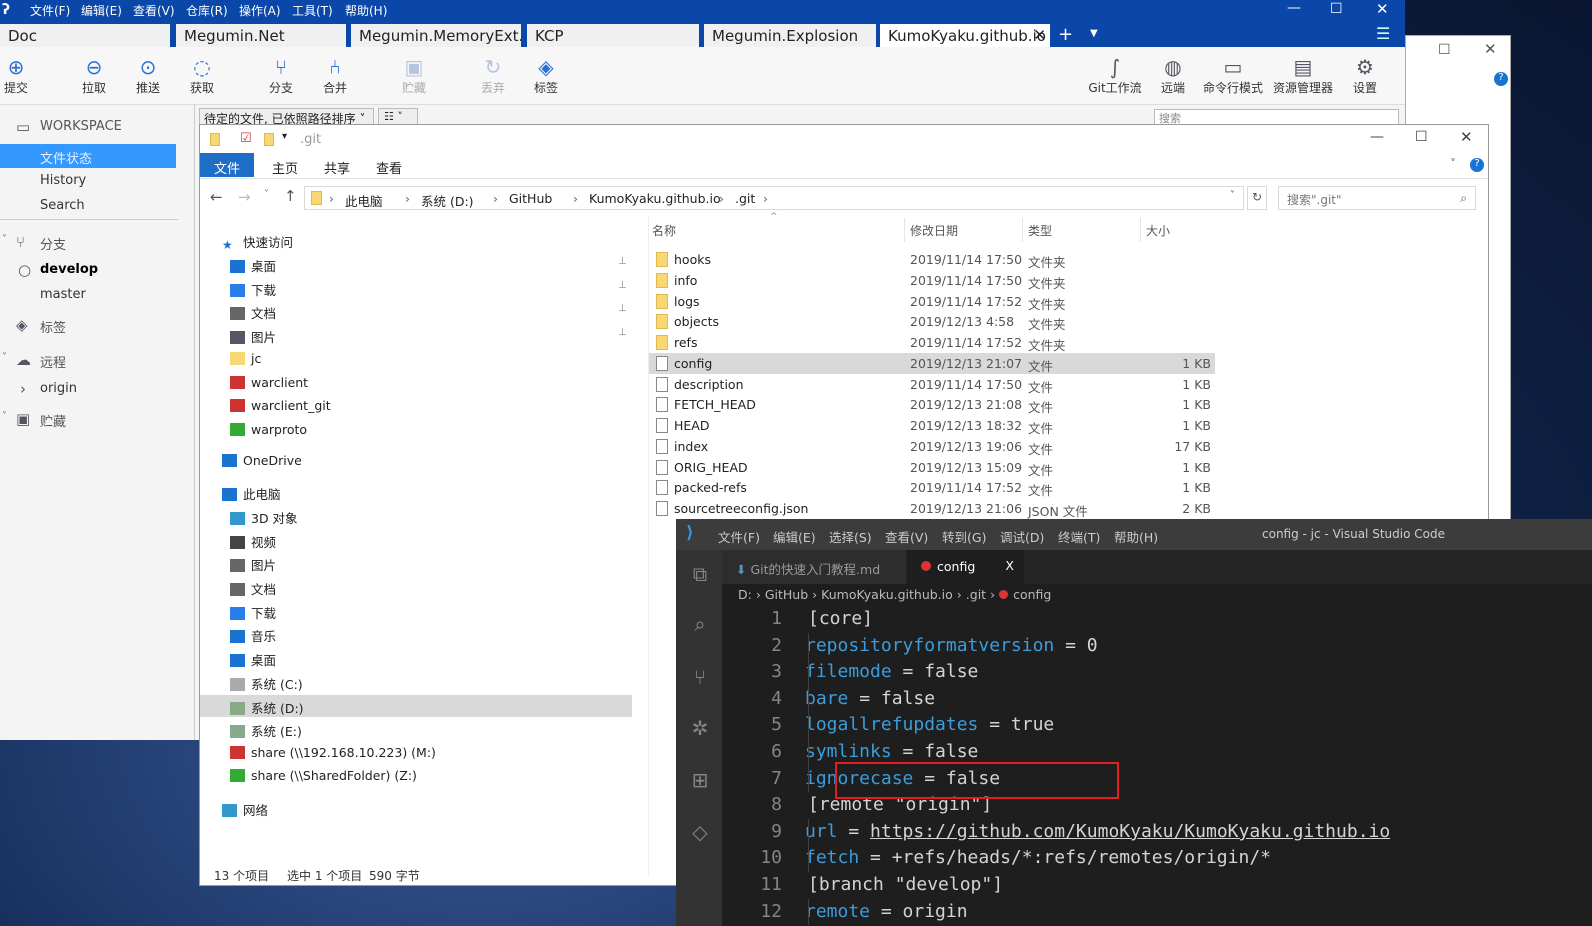 The image size is (1592, 926). I want to click on nav-item: share (\\192.168.10.223) (M:), so click(333, 752).